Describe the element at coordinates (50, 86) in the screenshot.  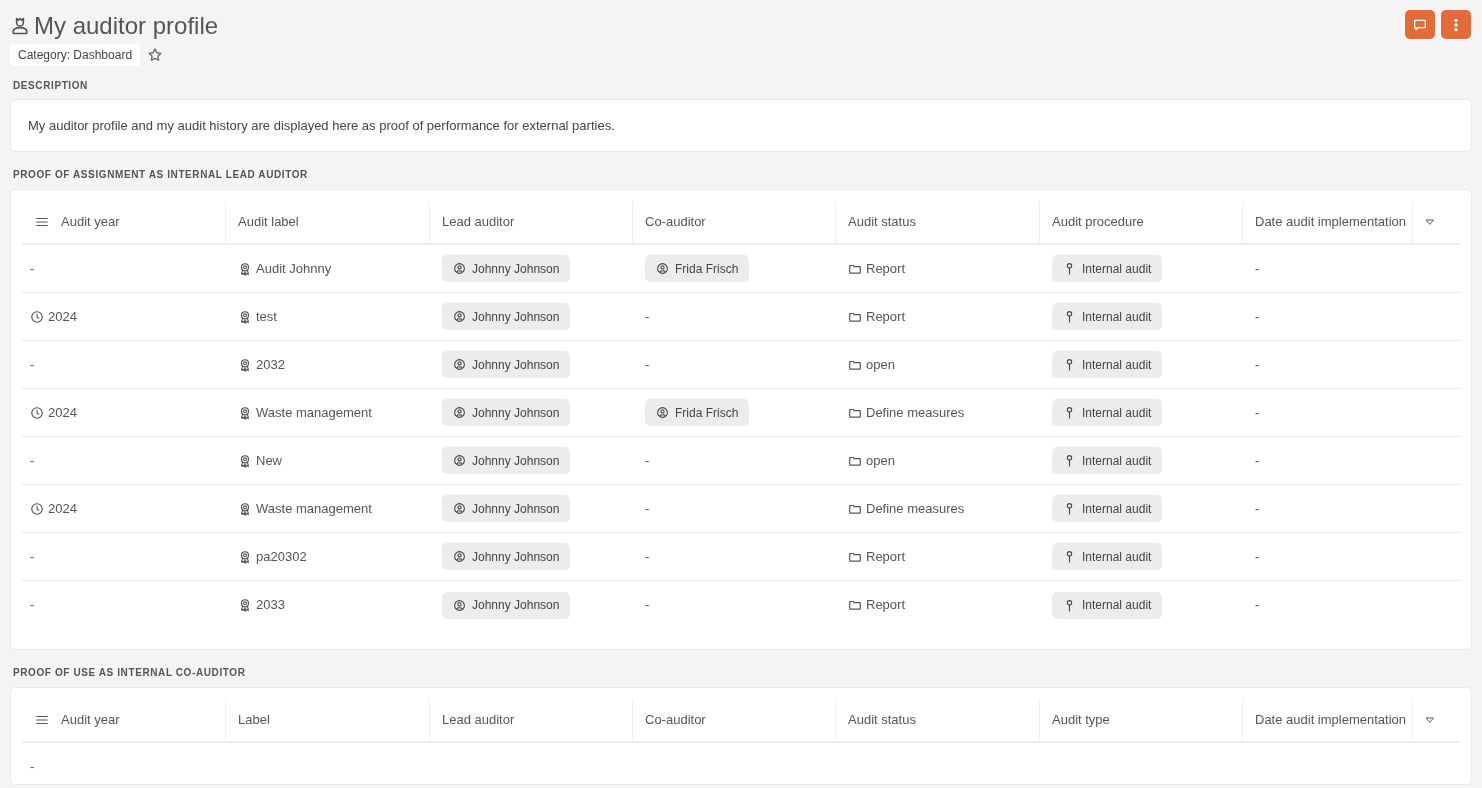
I see `section-heading: DESCRIPTION` at that location.